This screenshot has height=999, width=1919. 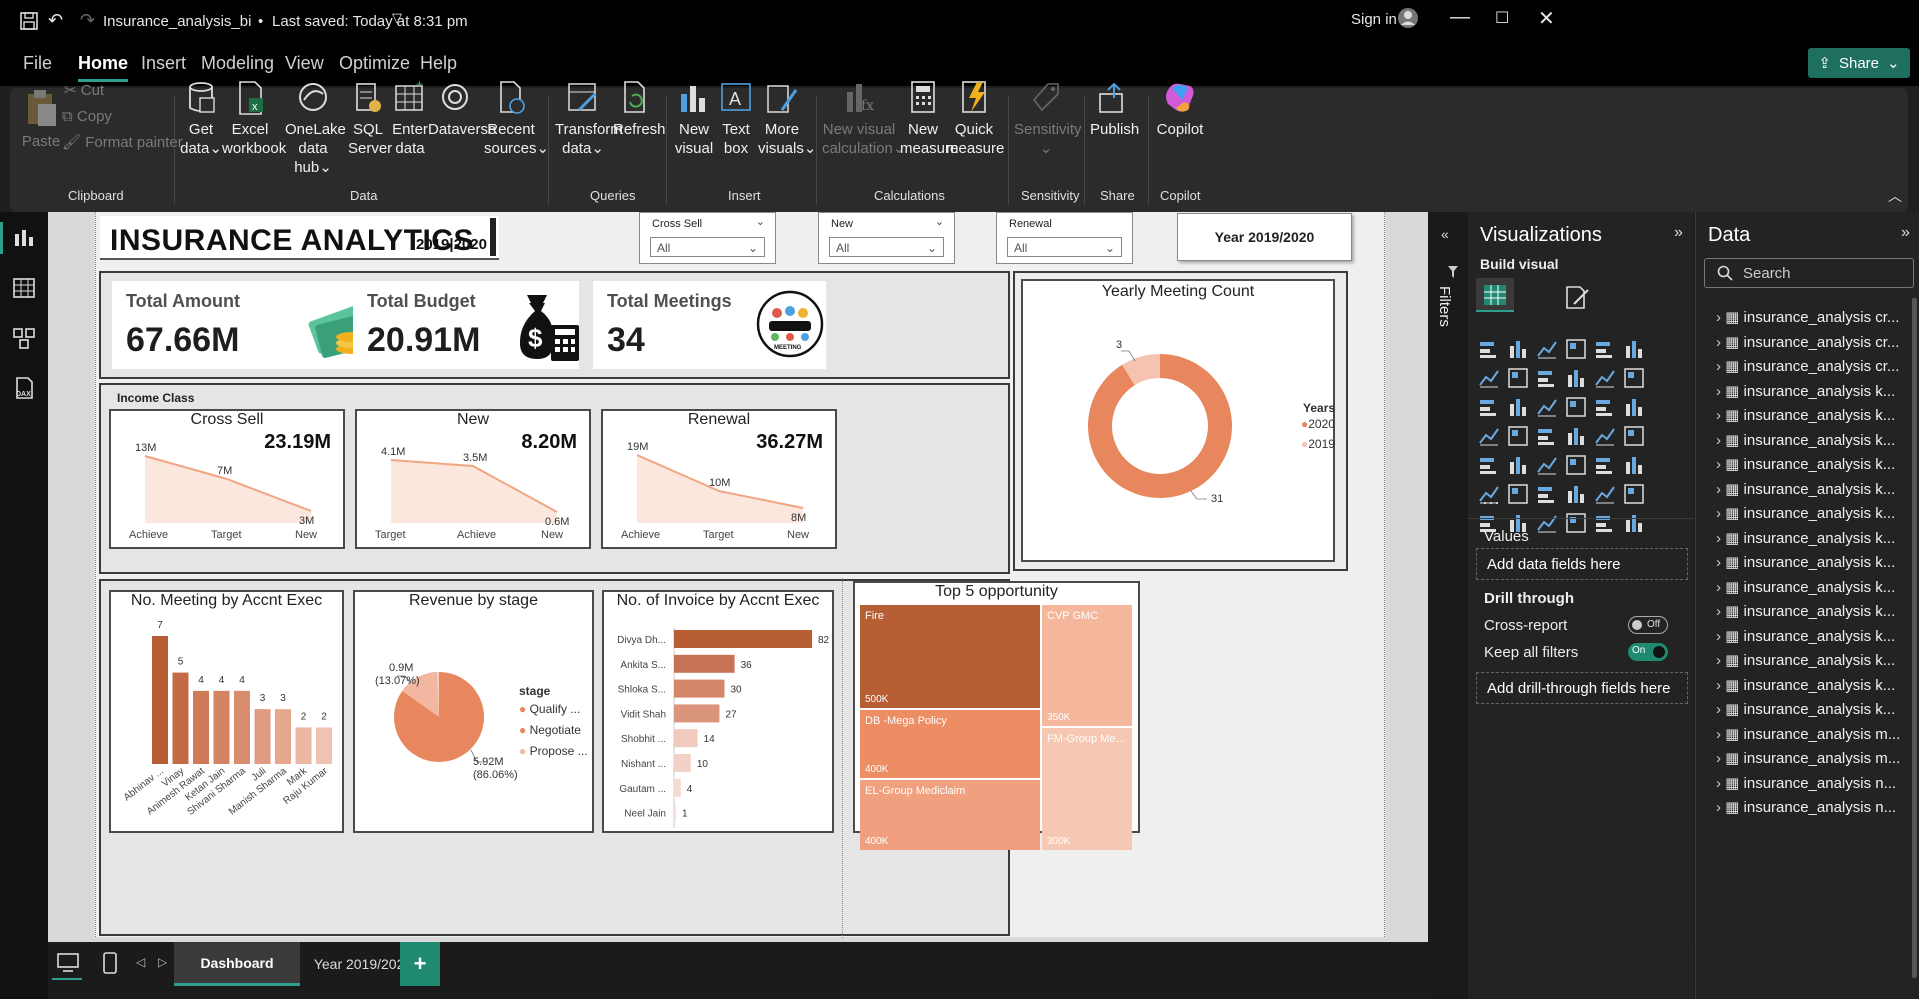 What do you see at coordinates (1547, 523) in the screenshot?
I see `arcgis-icon` at bounding box center [1547, 523].